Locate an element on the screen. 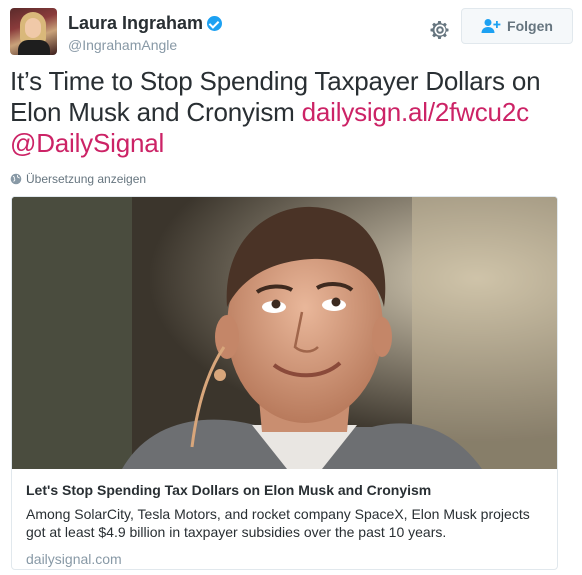 The height and width of the screenshot is (575, 582). tweet-link: dailysign.al/2fwcu2c is located at coordinates (415, 112).